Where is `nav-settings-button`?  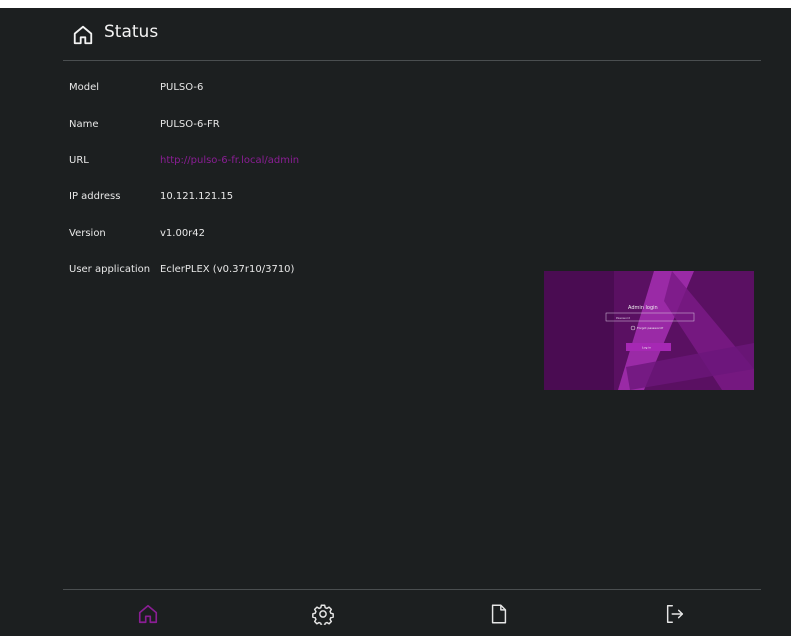 nav-settings-button is located at coordinates (323, 614).